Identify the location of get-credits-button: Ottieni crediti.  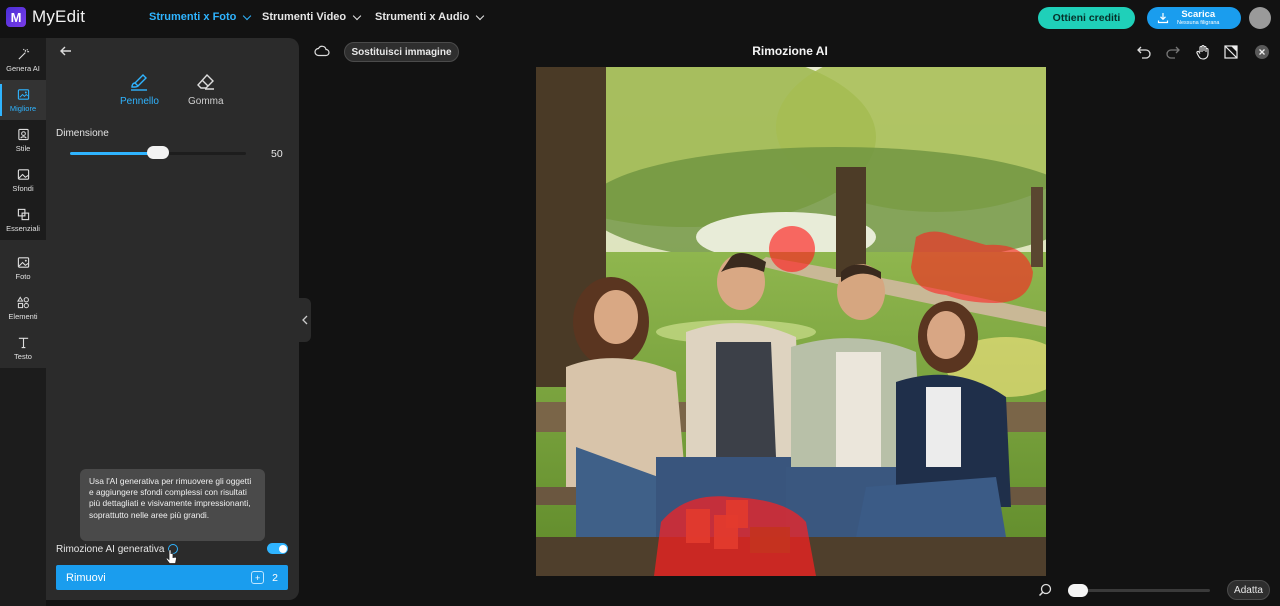
(1086, 18).